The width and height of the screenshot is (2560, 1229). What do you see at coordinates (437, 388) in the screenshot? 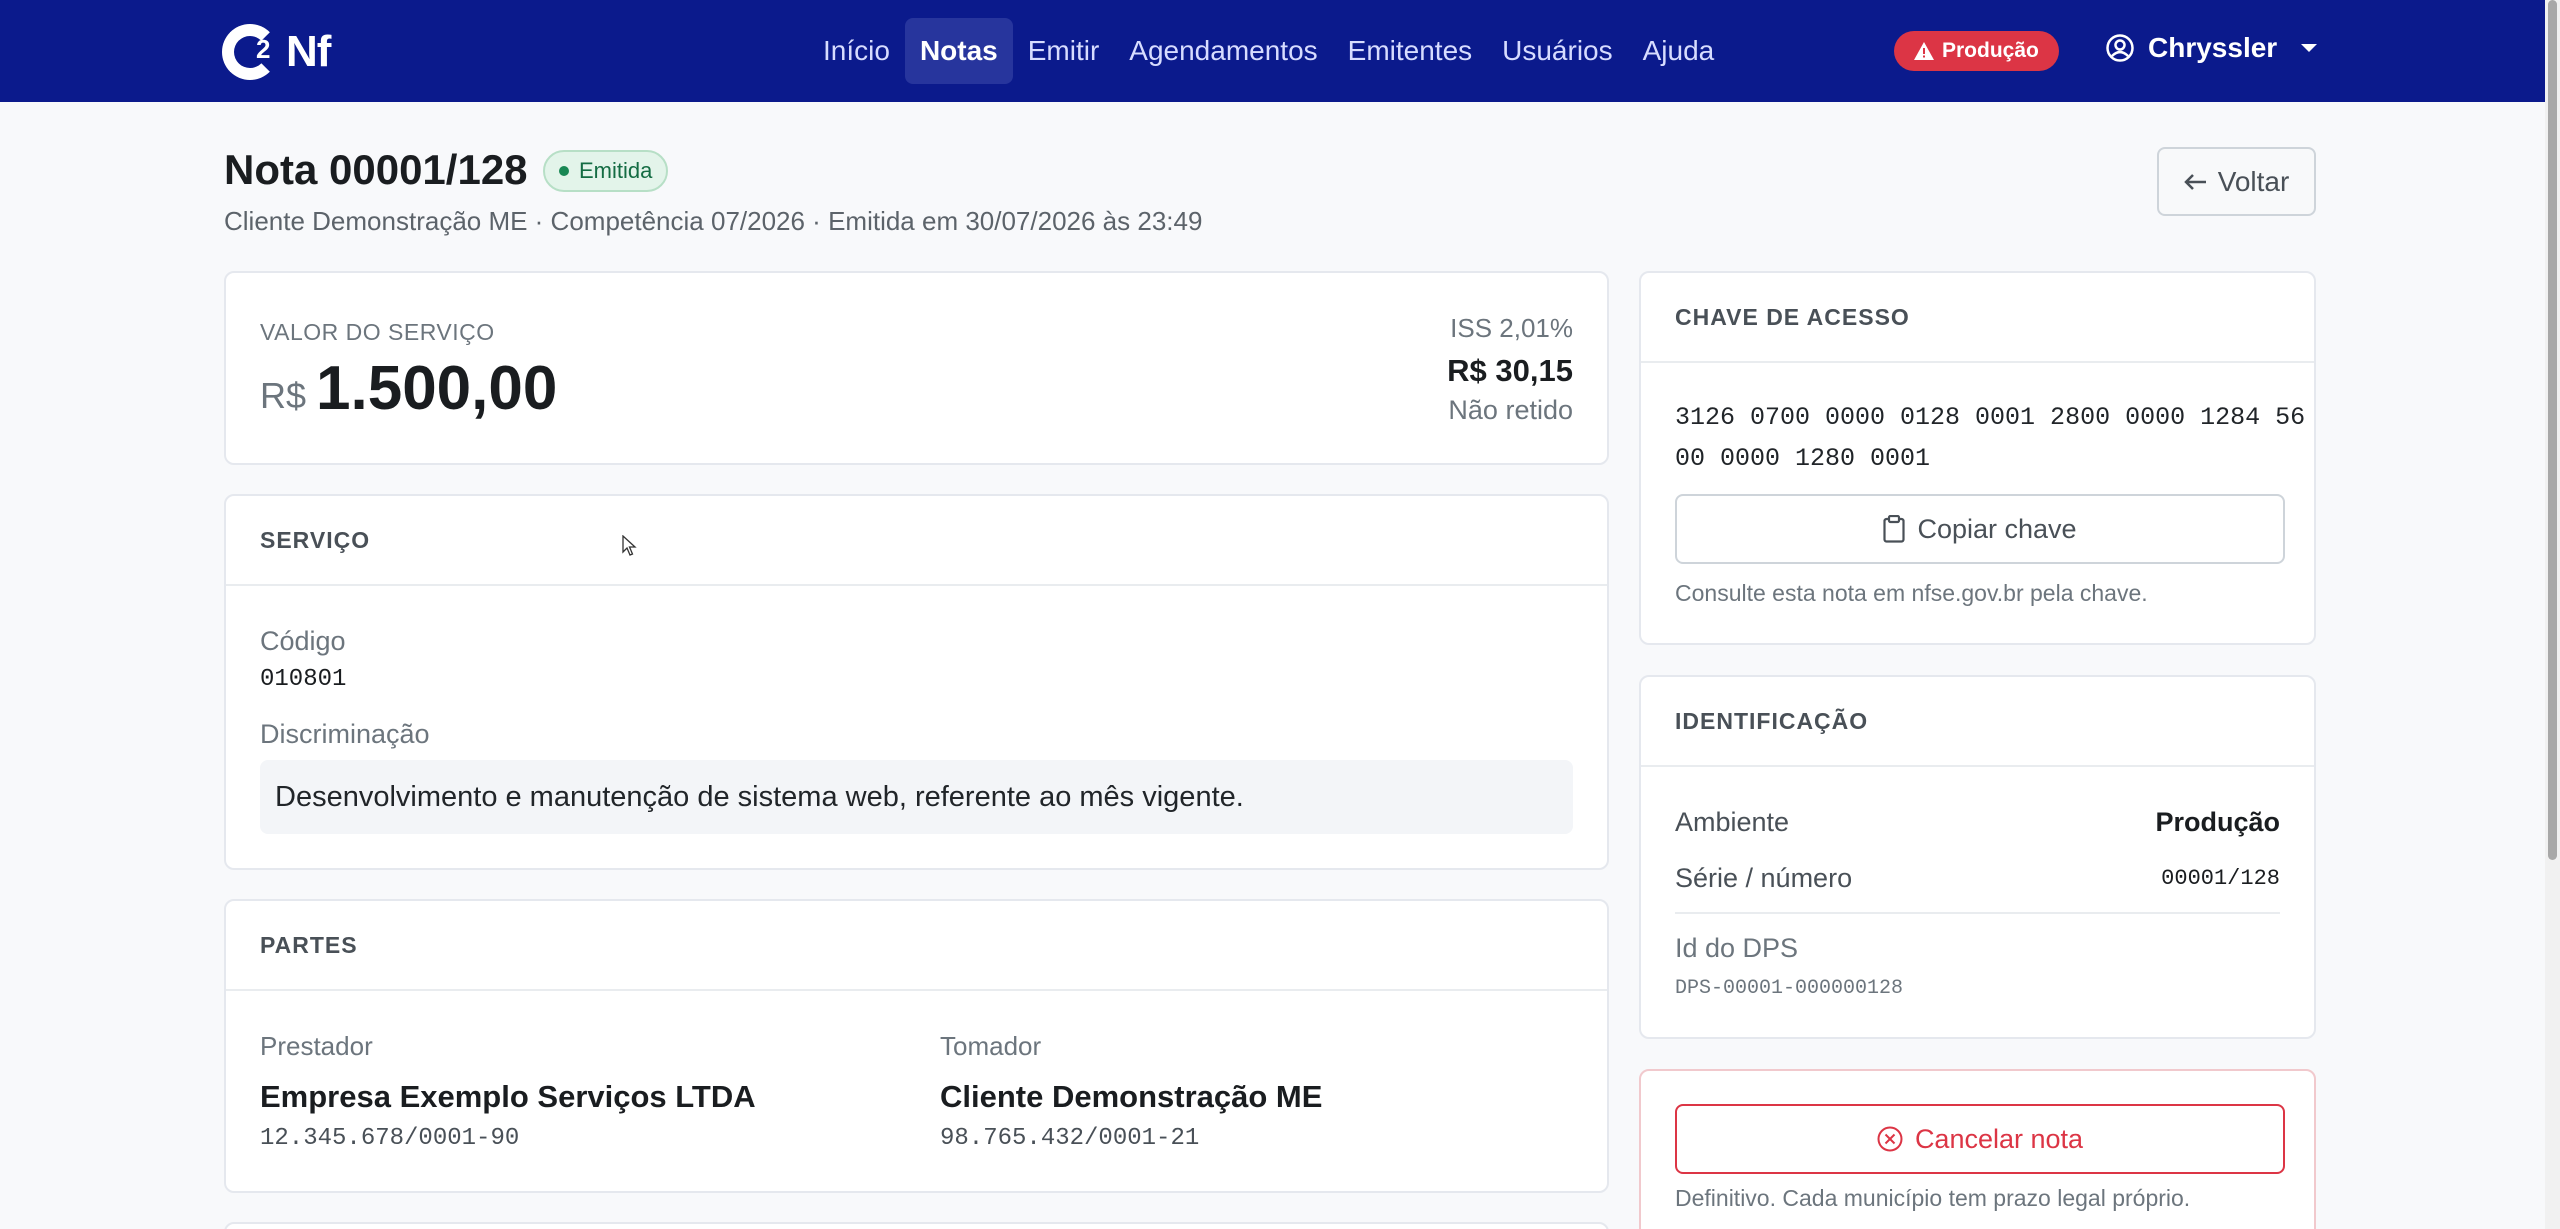
I see `value-amount: 1.500,00` at bounding box center [437, 388].